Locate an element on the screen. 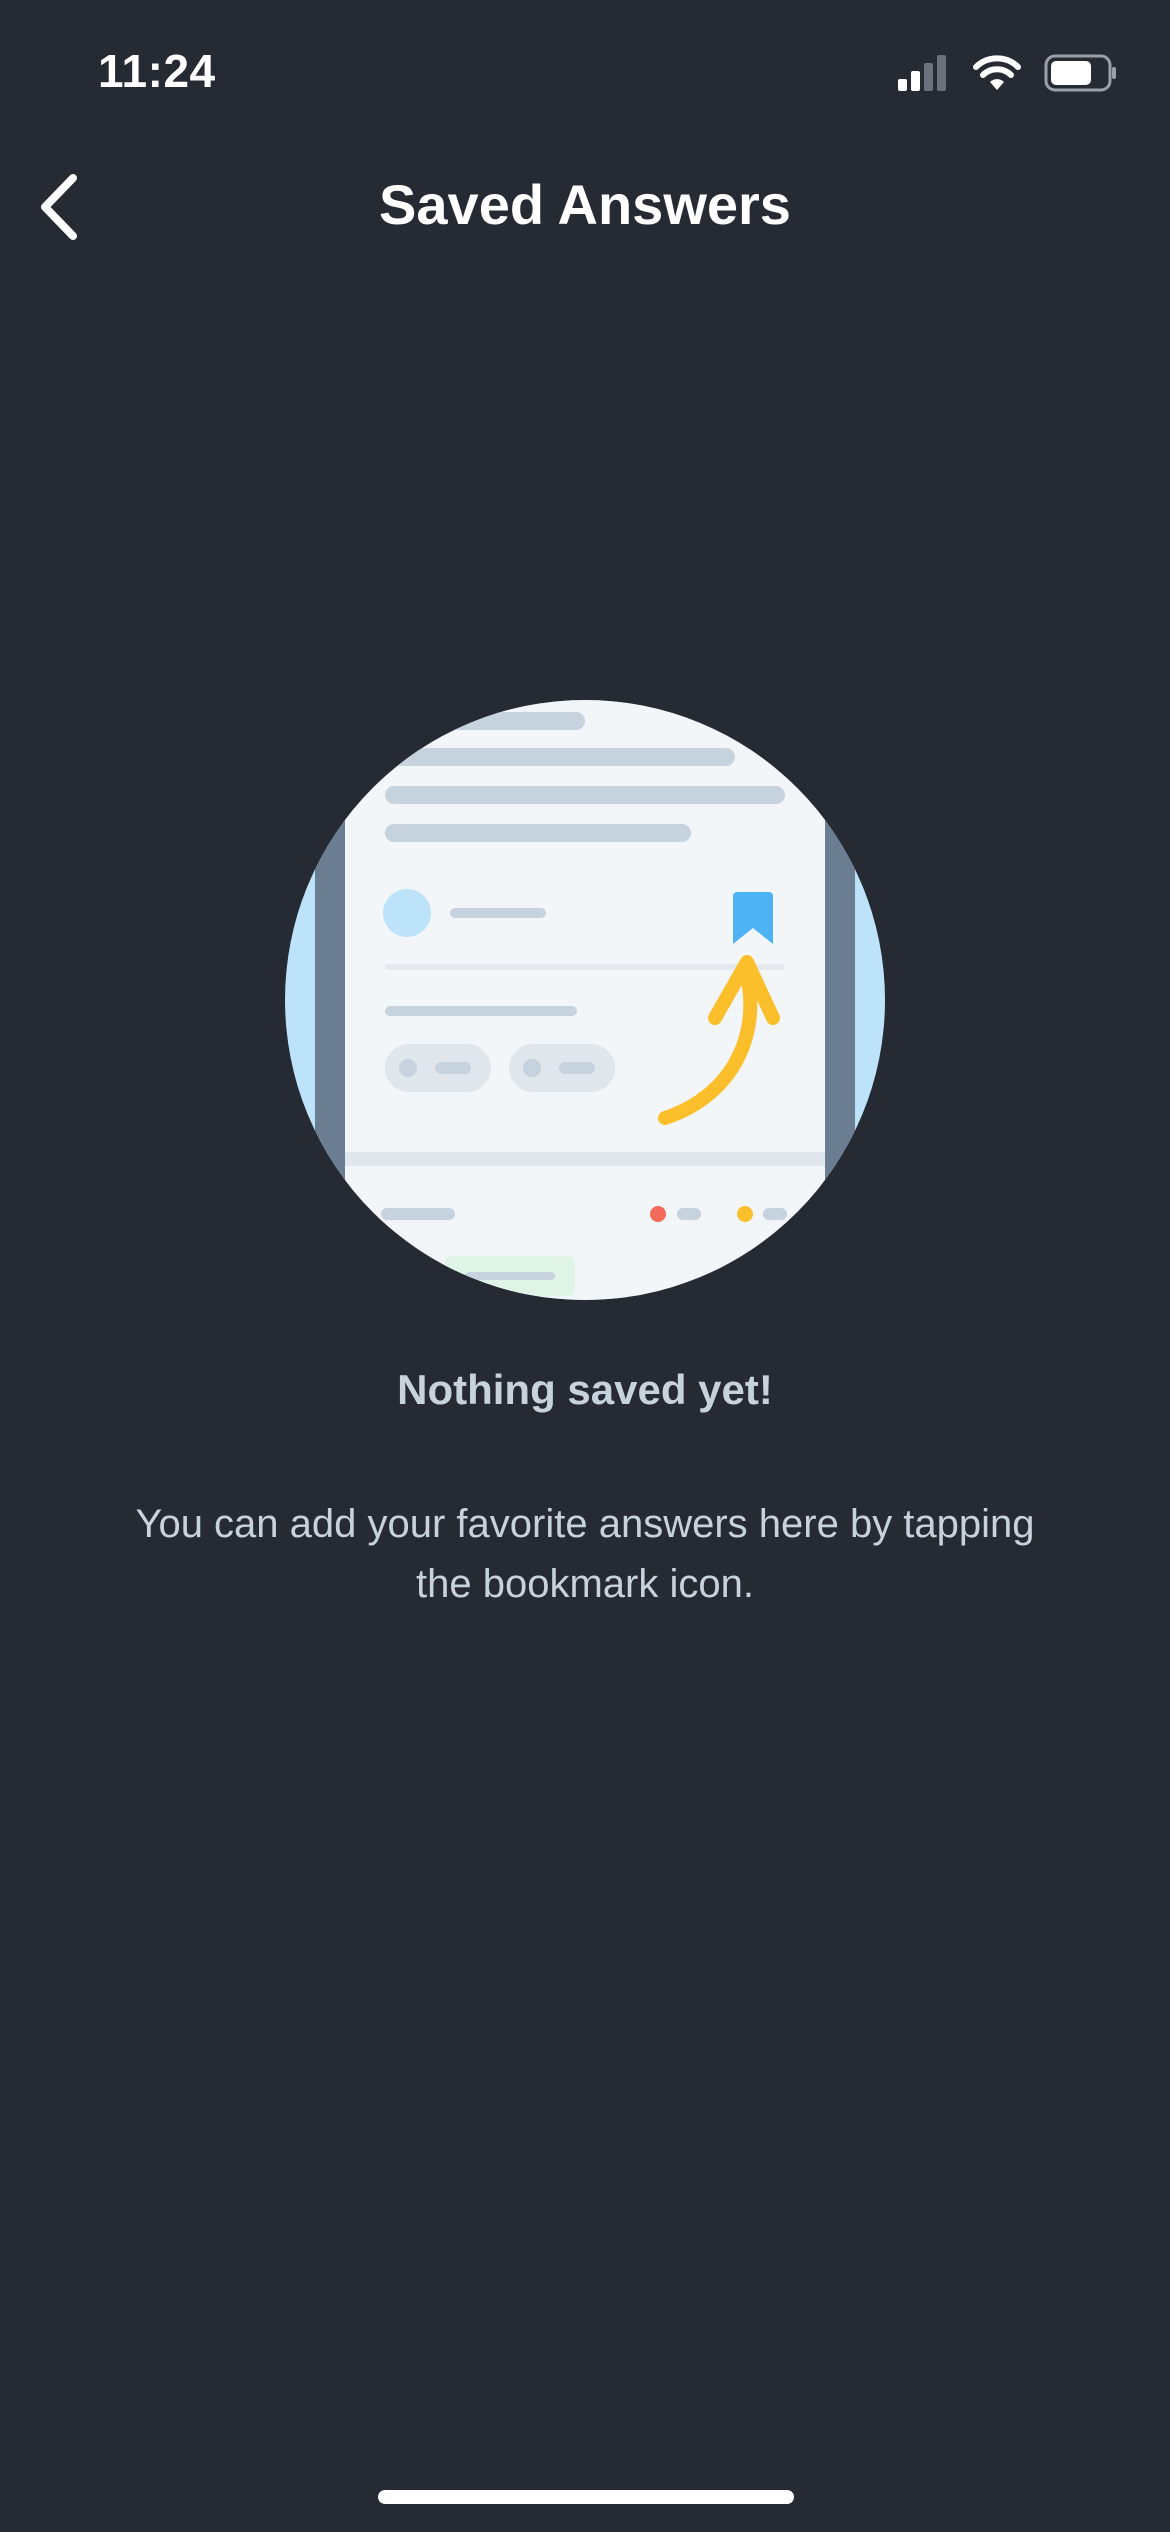 This screenshot has height=2532, width=1170. wifi-icon is located at coordinates (997, 73).